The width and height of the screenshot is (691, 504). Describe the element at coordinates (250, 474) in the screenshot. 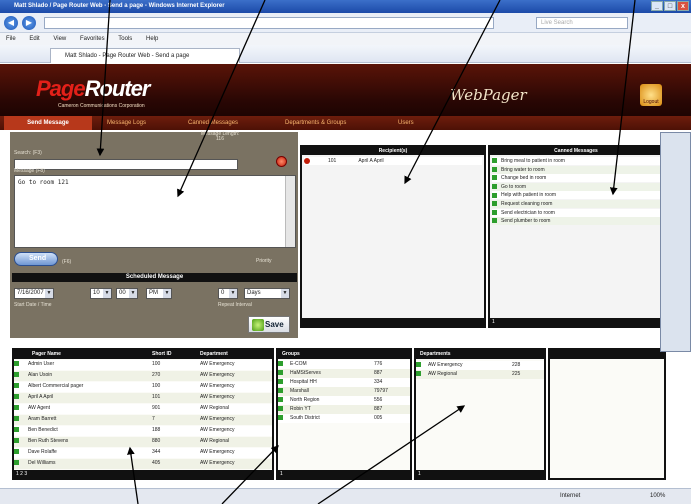

I see `arrow-groups` at that location.